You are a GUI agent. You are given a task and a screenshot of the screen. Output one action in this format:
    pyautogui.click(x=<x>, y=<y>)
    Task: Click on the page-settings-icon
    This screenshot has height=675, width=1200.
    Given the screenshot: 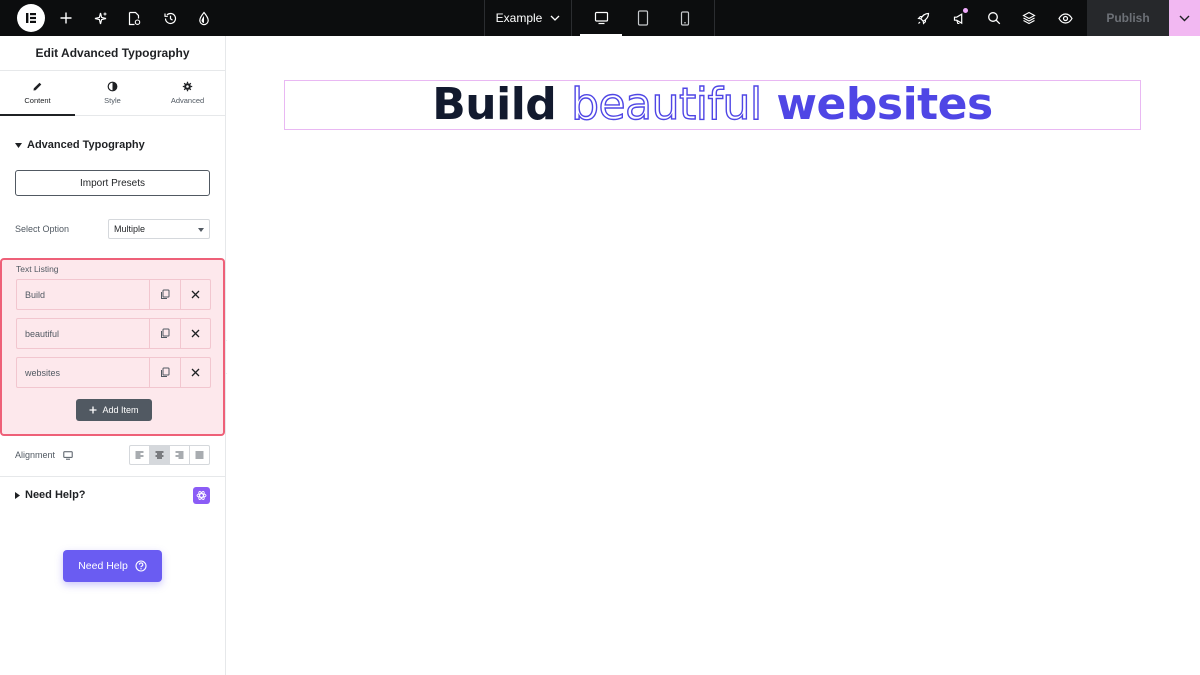 What is the action you would take?
    pyautogui.click(x=134, y=18)
    